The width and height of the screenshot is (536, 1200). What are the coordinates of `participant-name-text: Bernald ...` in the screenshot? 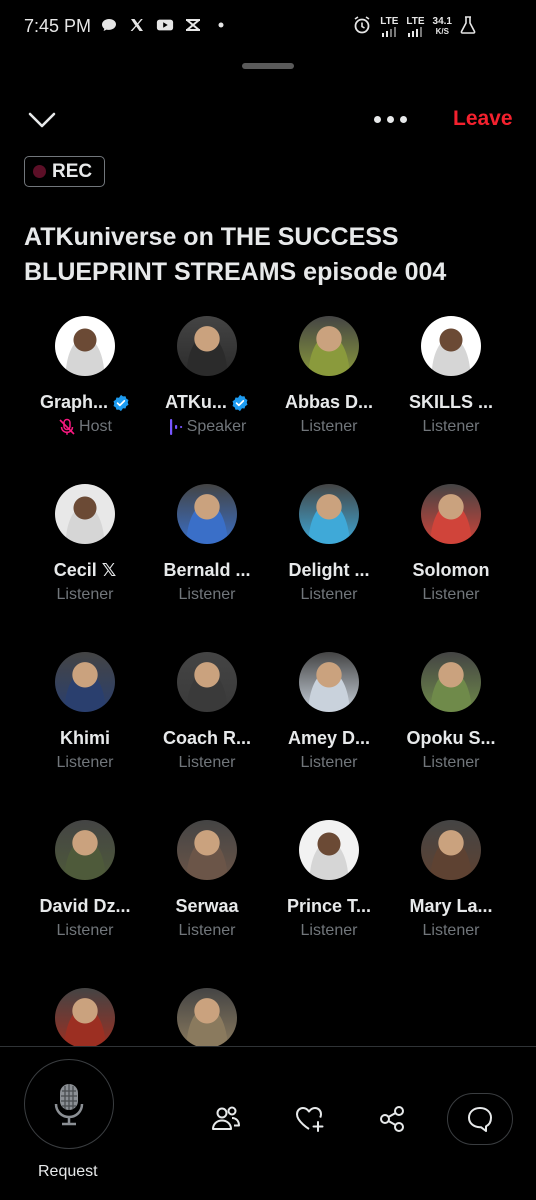 It's located at (207, 570).